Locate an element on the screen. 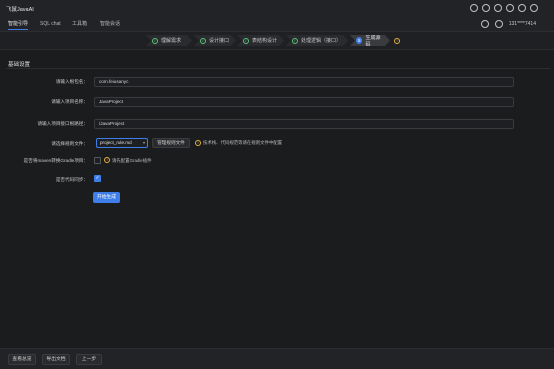 Image resolution: width=554 pixels, height=369 pixels. manage-rules-button: 管理规则文件 is located at coordinates (171, 143).